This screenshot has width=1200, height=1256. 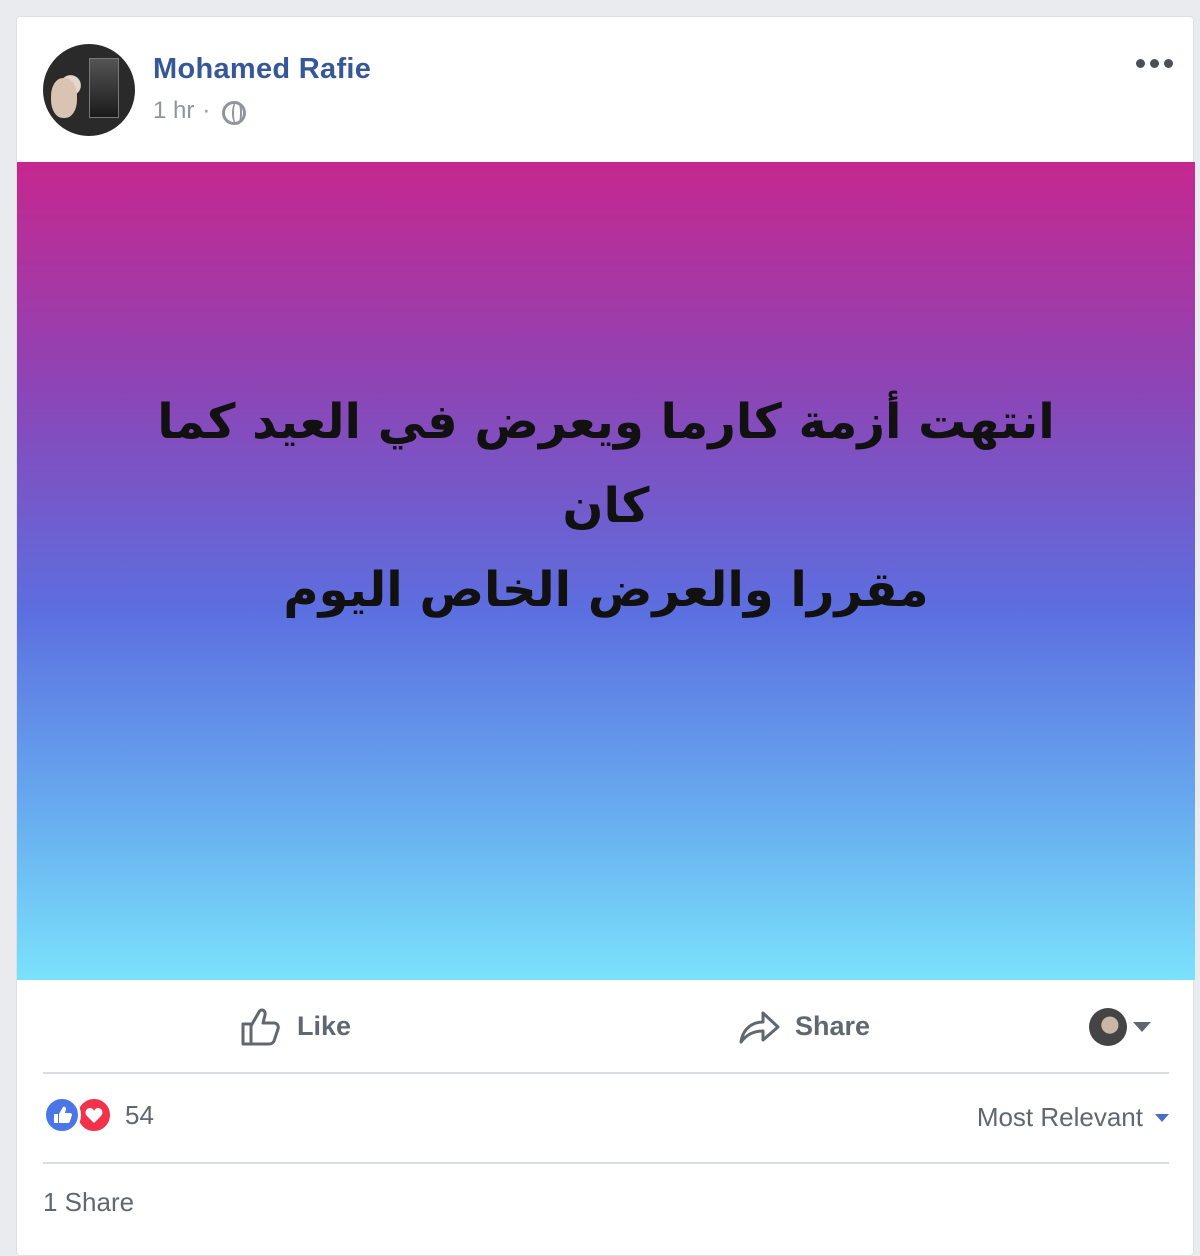 I want to click on share-button: Share, so click(x=803, y=1026).